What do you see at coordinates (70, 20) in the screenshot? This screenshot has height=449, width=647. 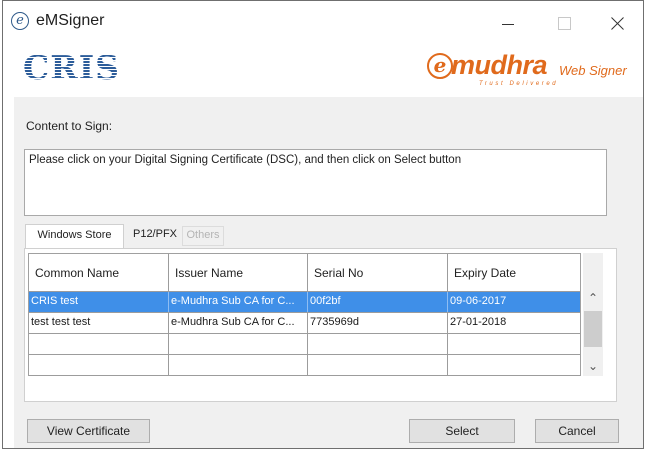 I see `window-title: eMSigner` at bounding box center [70, 20].